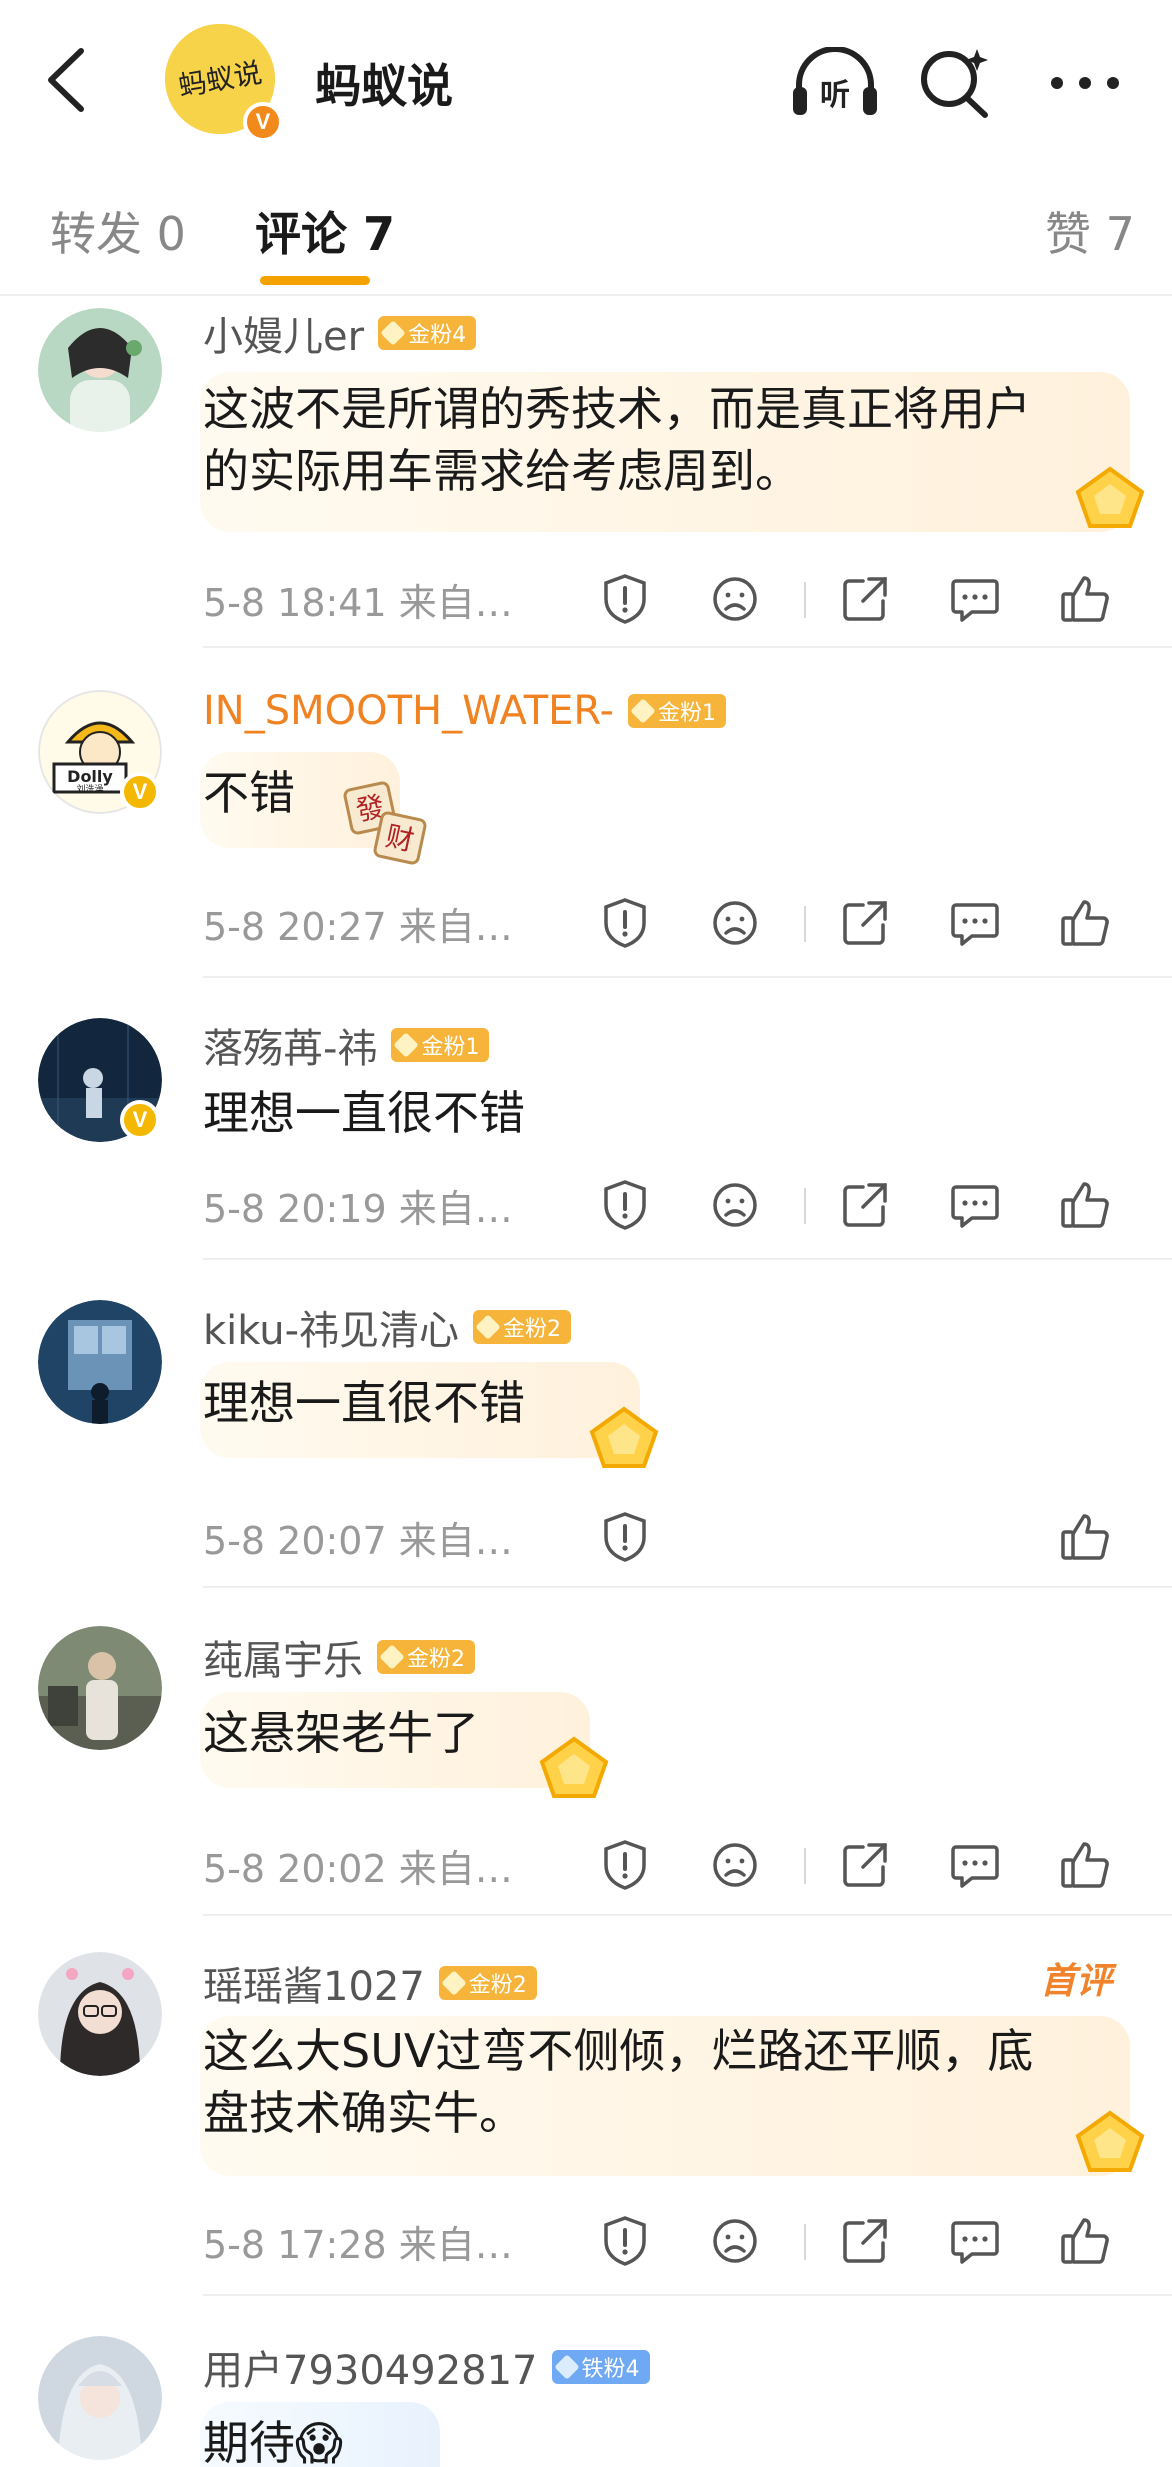 The width and height of the screenshot is (1172, 2467). I want to click on avatar: V, so click(100, 1080).